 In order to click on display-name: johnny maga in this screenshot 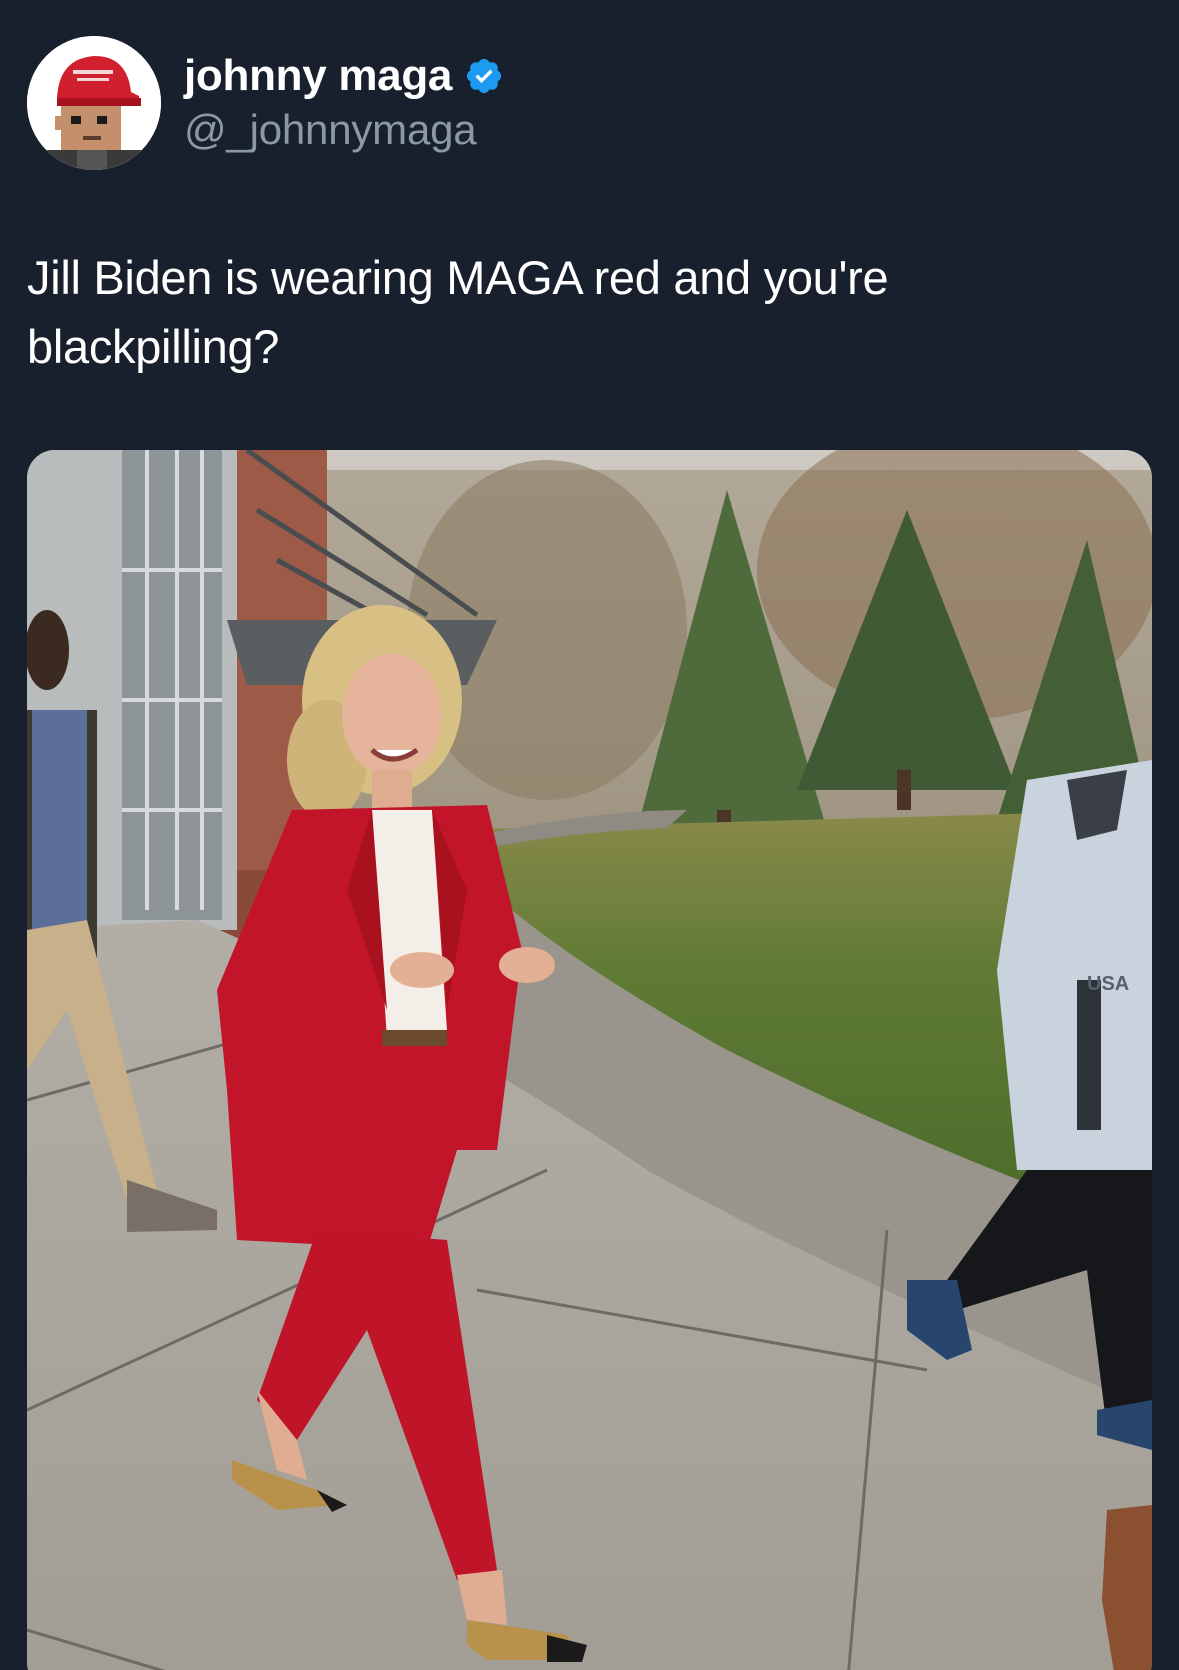, I will do `click(318, 76)`.